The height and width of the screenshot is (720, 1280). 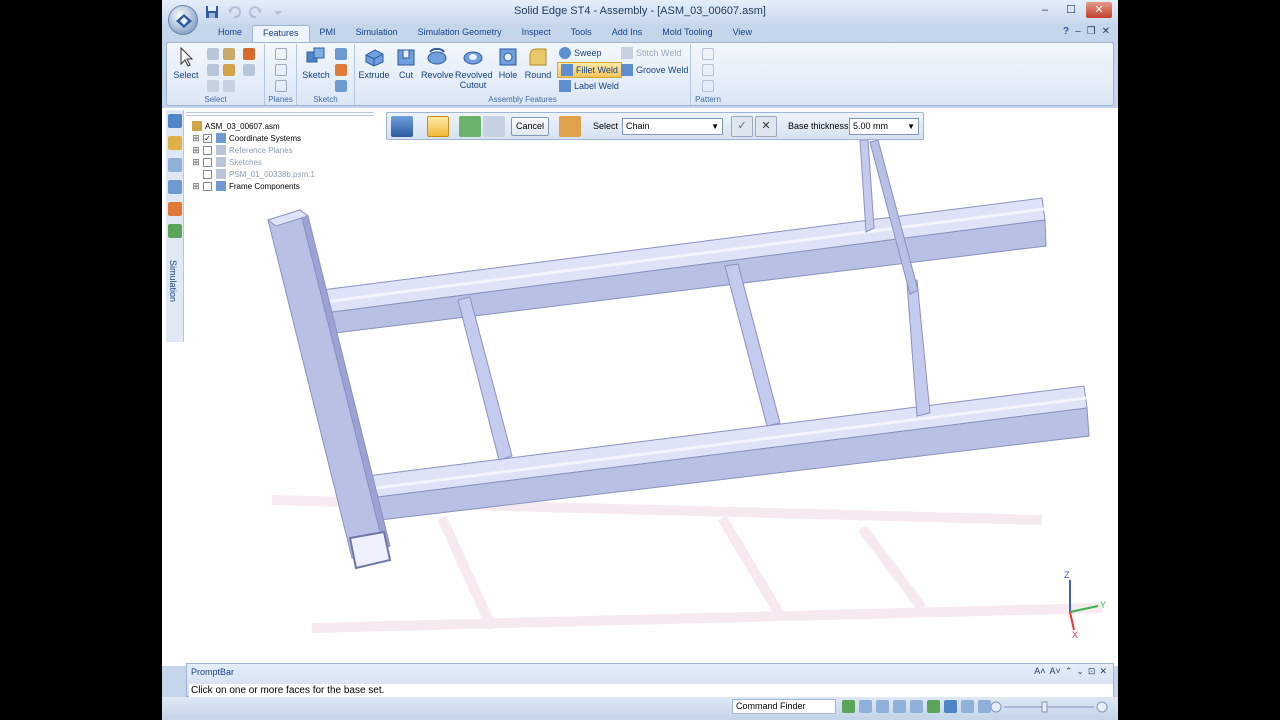 What do you see at coordinates (508, 63) in the screenshot?
I see `hole-button: Hole` at bounding box center [508, 63].